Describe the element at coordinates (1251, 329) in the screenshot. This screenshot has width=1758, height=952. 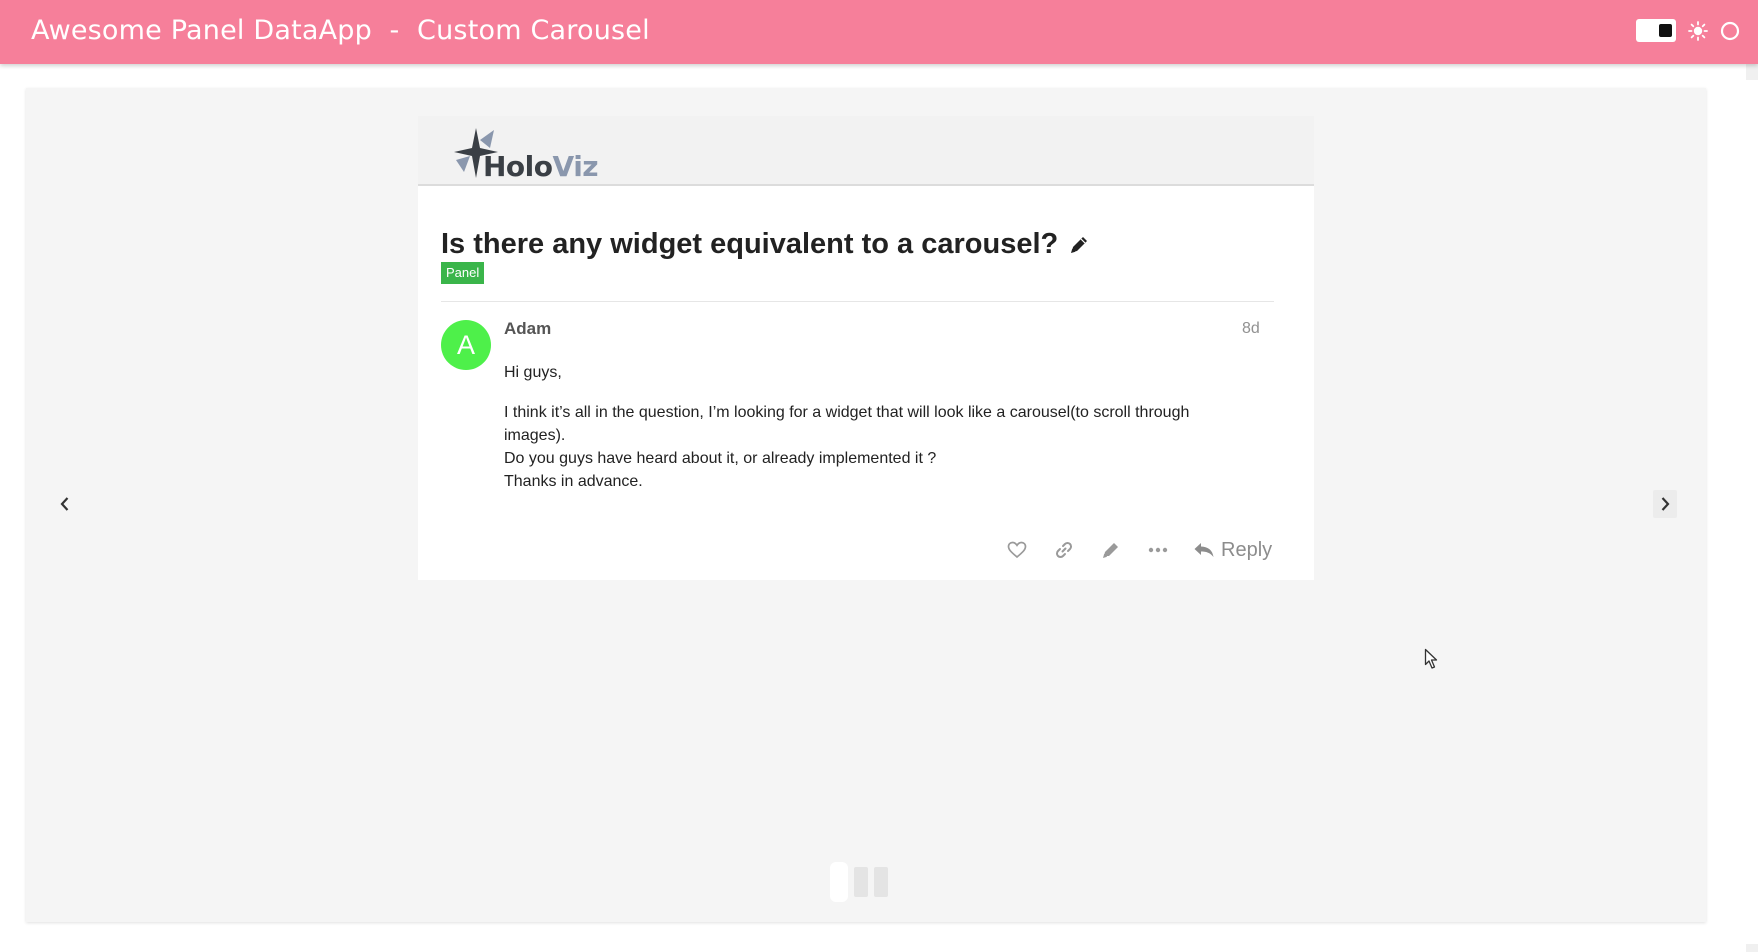
I see `post-age: 8d` at that location.